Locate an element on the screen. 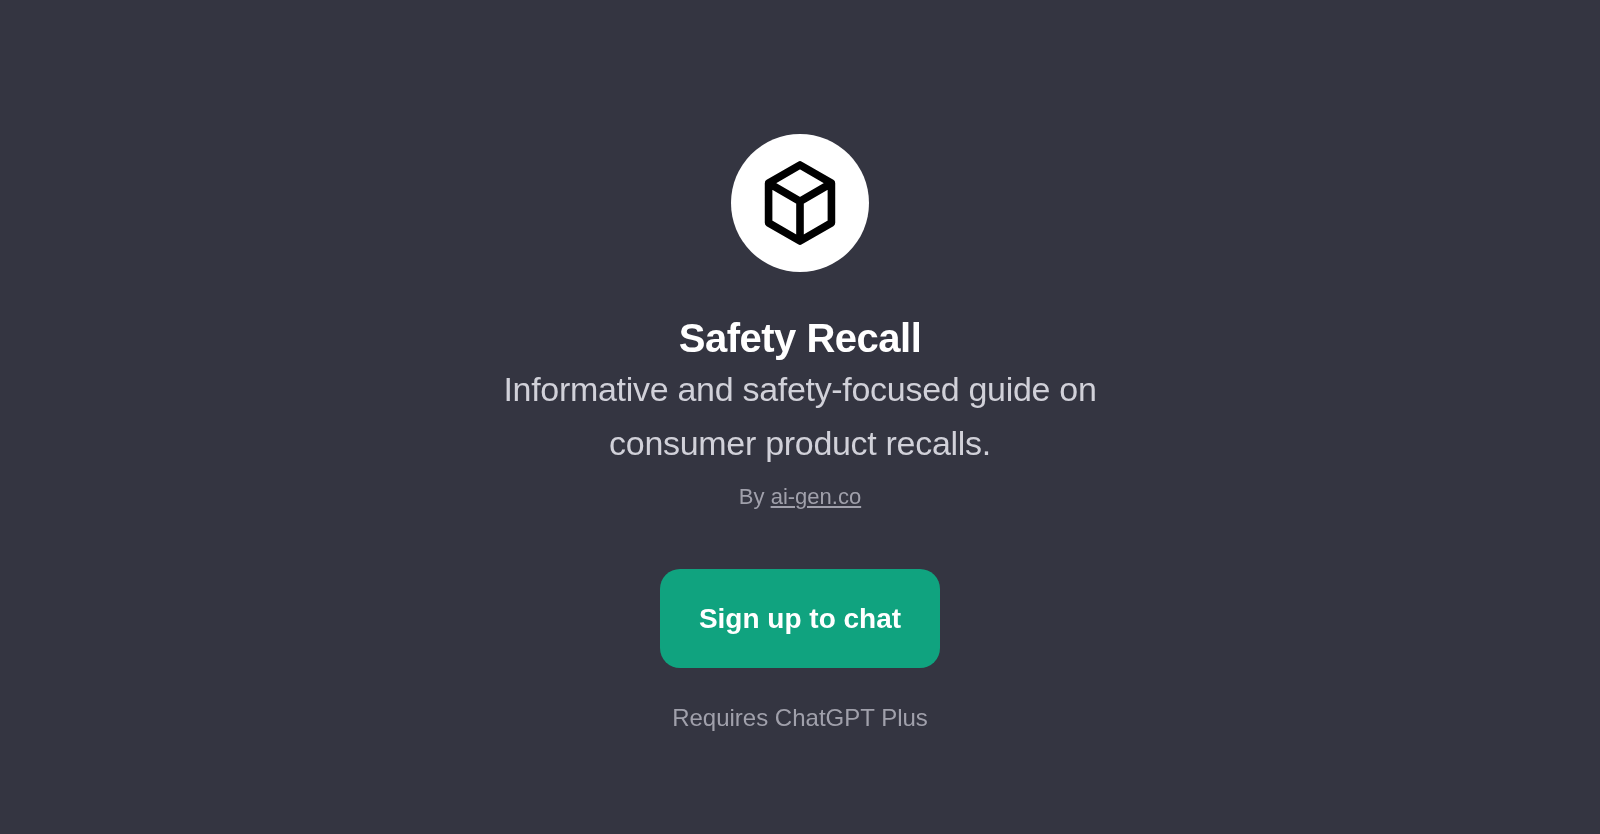 The height and width of the screenshot is (834, 1600). gpt-description: Informative and safety-focused guide on consumer product recalls. is located at coordinates (800, 416).